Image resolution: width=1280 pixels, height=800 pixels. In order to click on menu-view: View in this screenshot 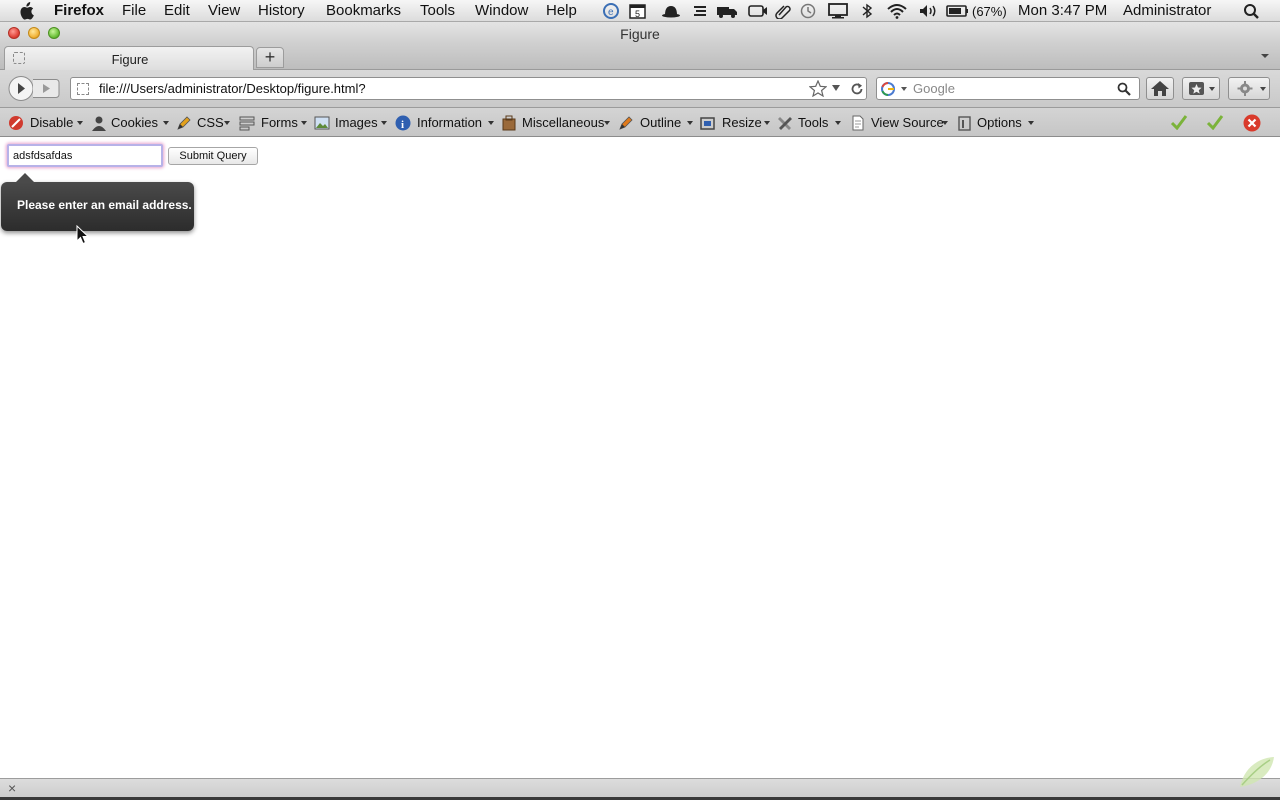, I will do `click(224, 11)`.